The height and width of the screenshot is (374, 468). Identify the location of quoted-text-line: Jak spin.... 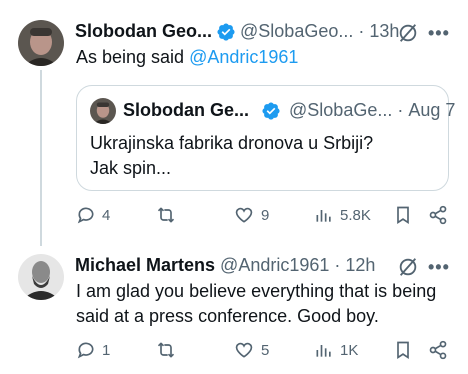
(131, 168).